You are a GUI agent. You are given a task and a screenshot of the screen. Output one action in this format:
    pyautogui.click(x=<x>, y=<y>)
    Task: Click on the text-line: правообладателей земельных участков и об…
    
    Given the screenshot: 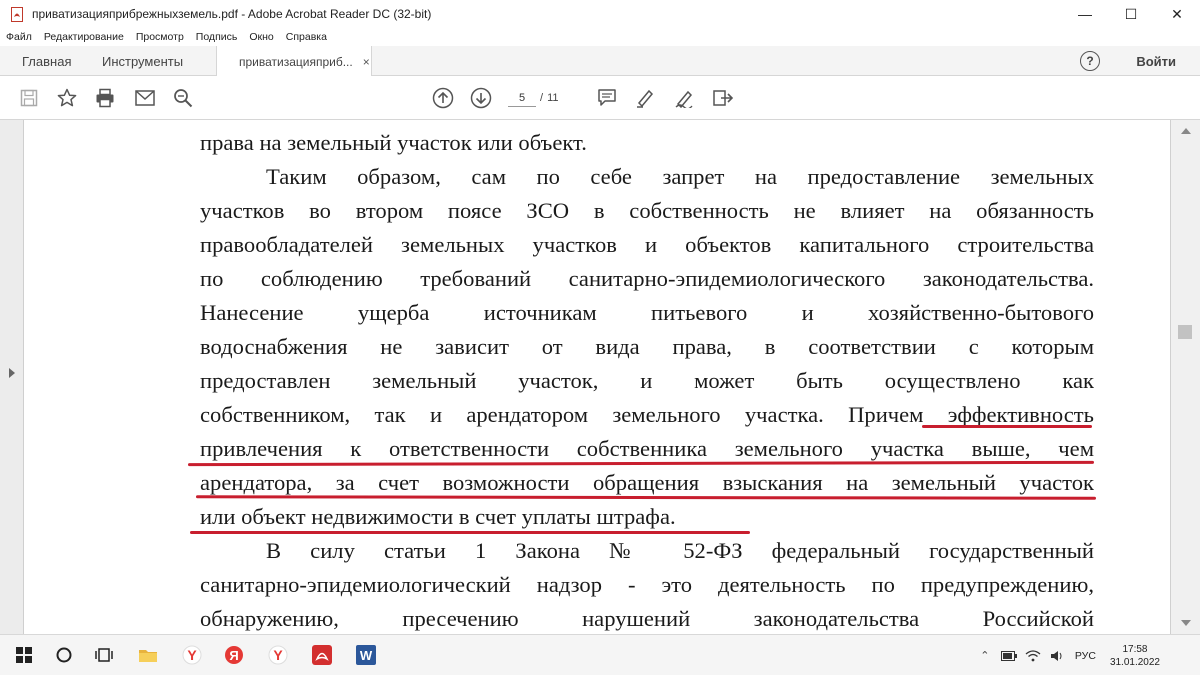 What is the action you would take?
    pyautogui.click(x=647, y=244)
    